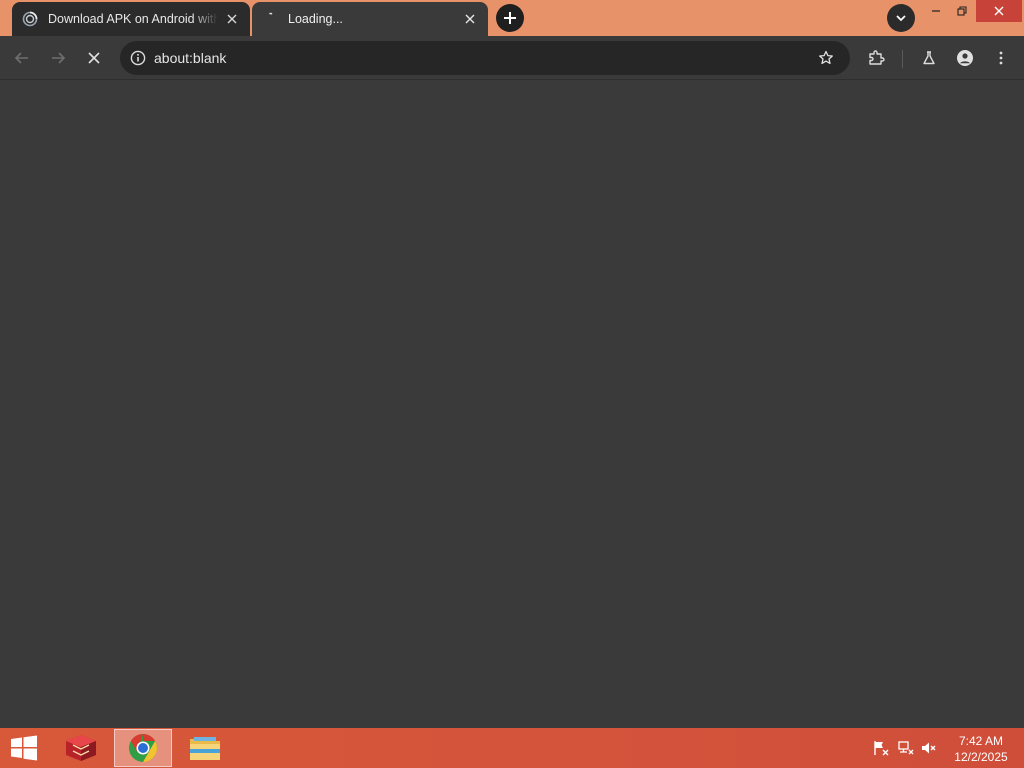  I want to click on arrow-left-icon, so click(21, 58).